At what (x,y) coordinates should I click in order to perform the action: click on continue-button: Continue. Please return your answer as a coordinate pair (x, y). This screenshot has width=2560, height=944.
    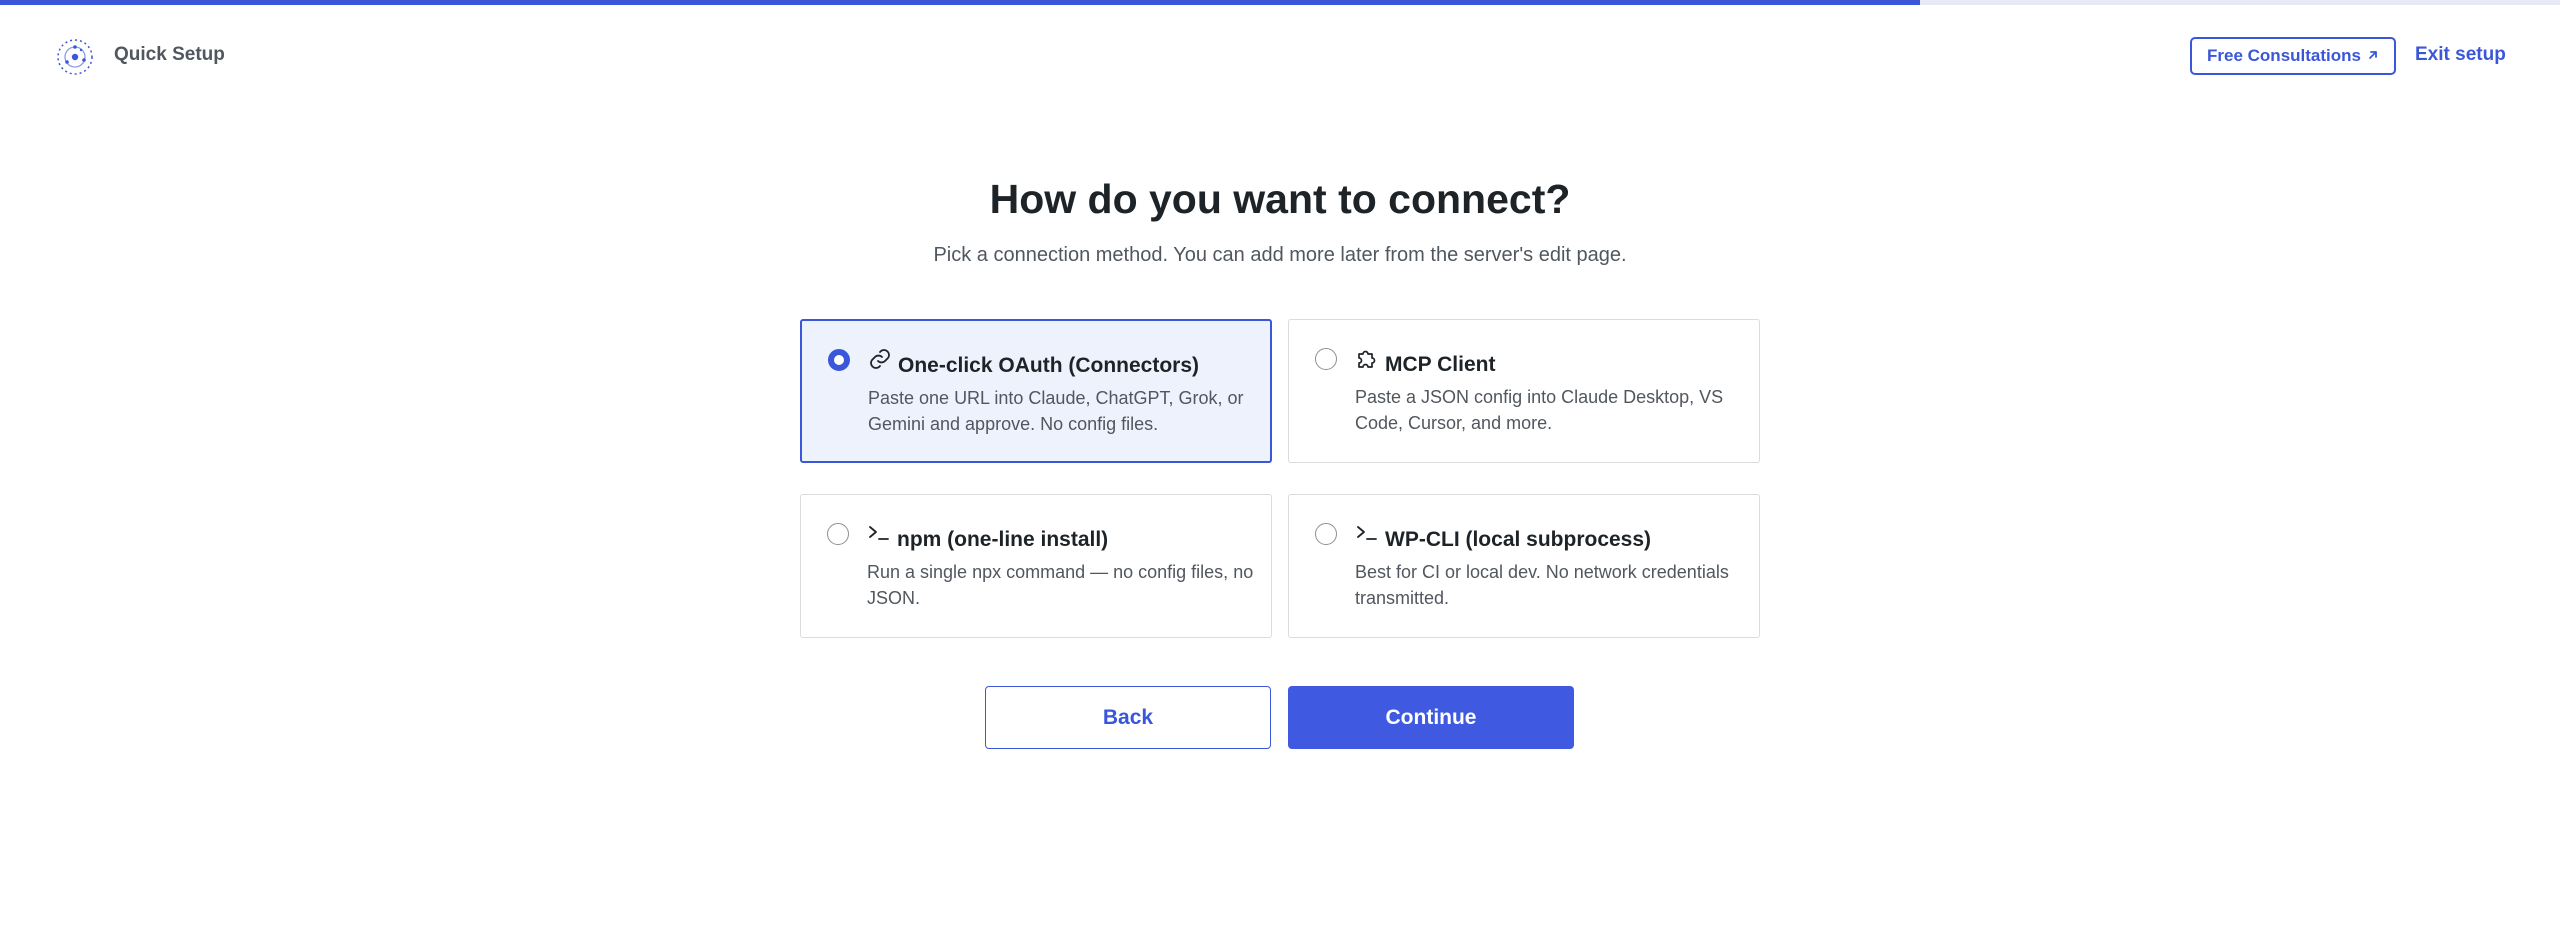
    Looking at the image, I should click on (1431, 717).